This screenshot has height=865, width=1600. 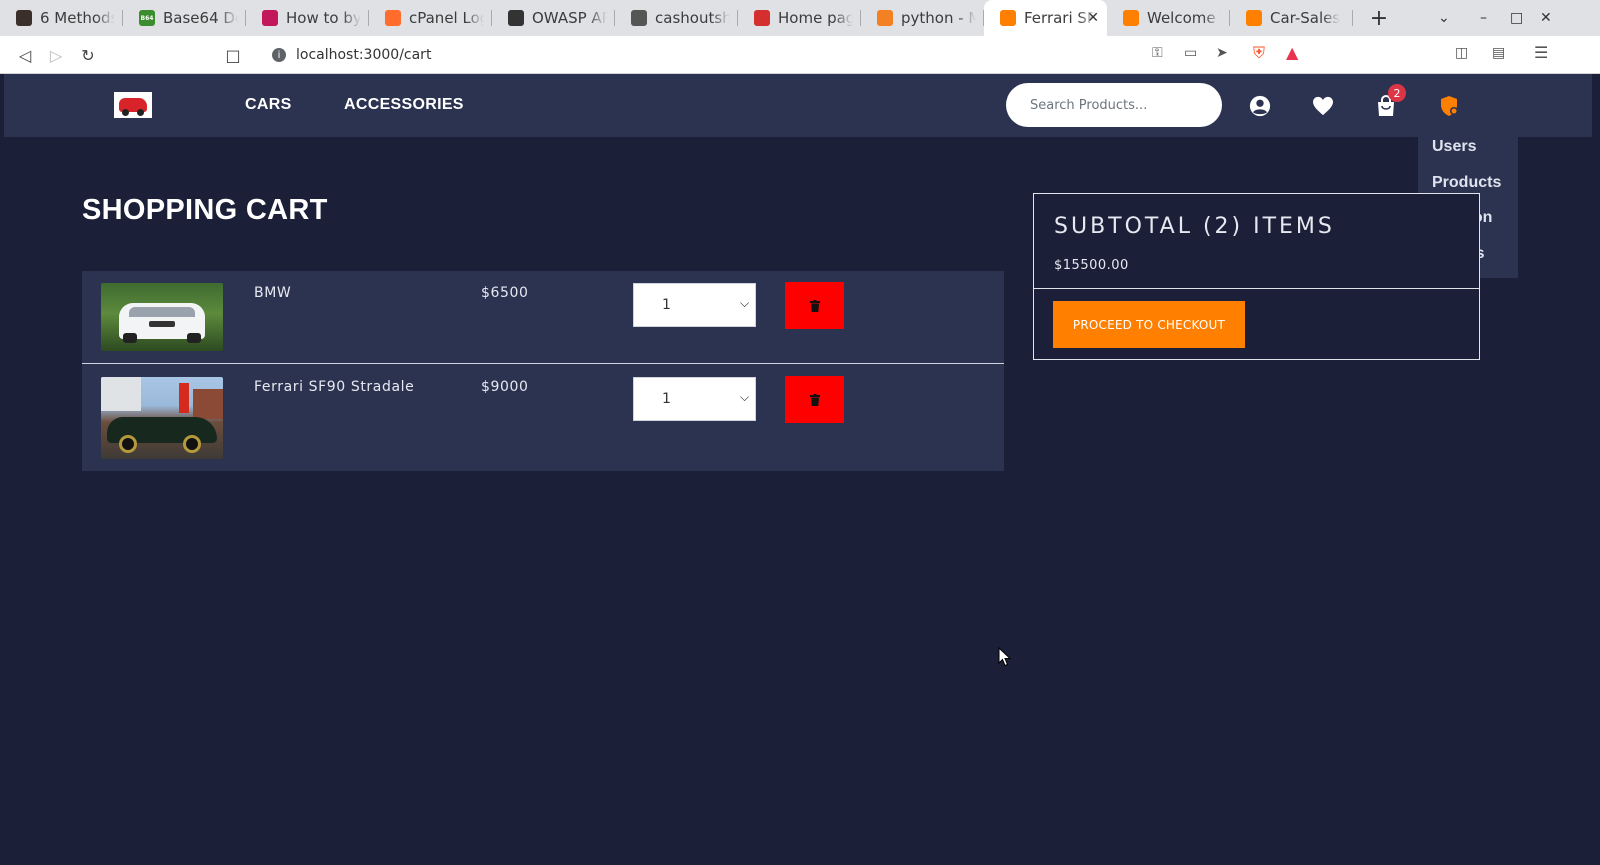 What do you see at coordinates (77, 18) in the screenshot?
I see `tab-title: 6 Methods to` at bounding box center [77, 18].